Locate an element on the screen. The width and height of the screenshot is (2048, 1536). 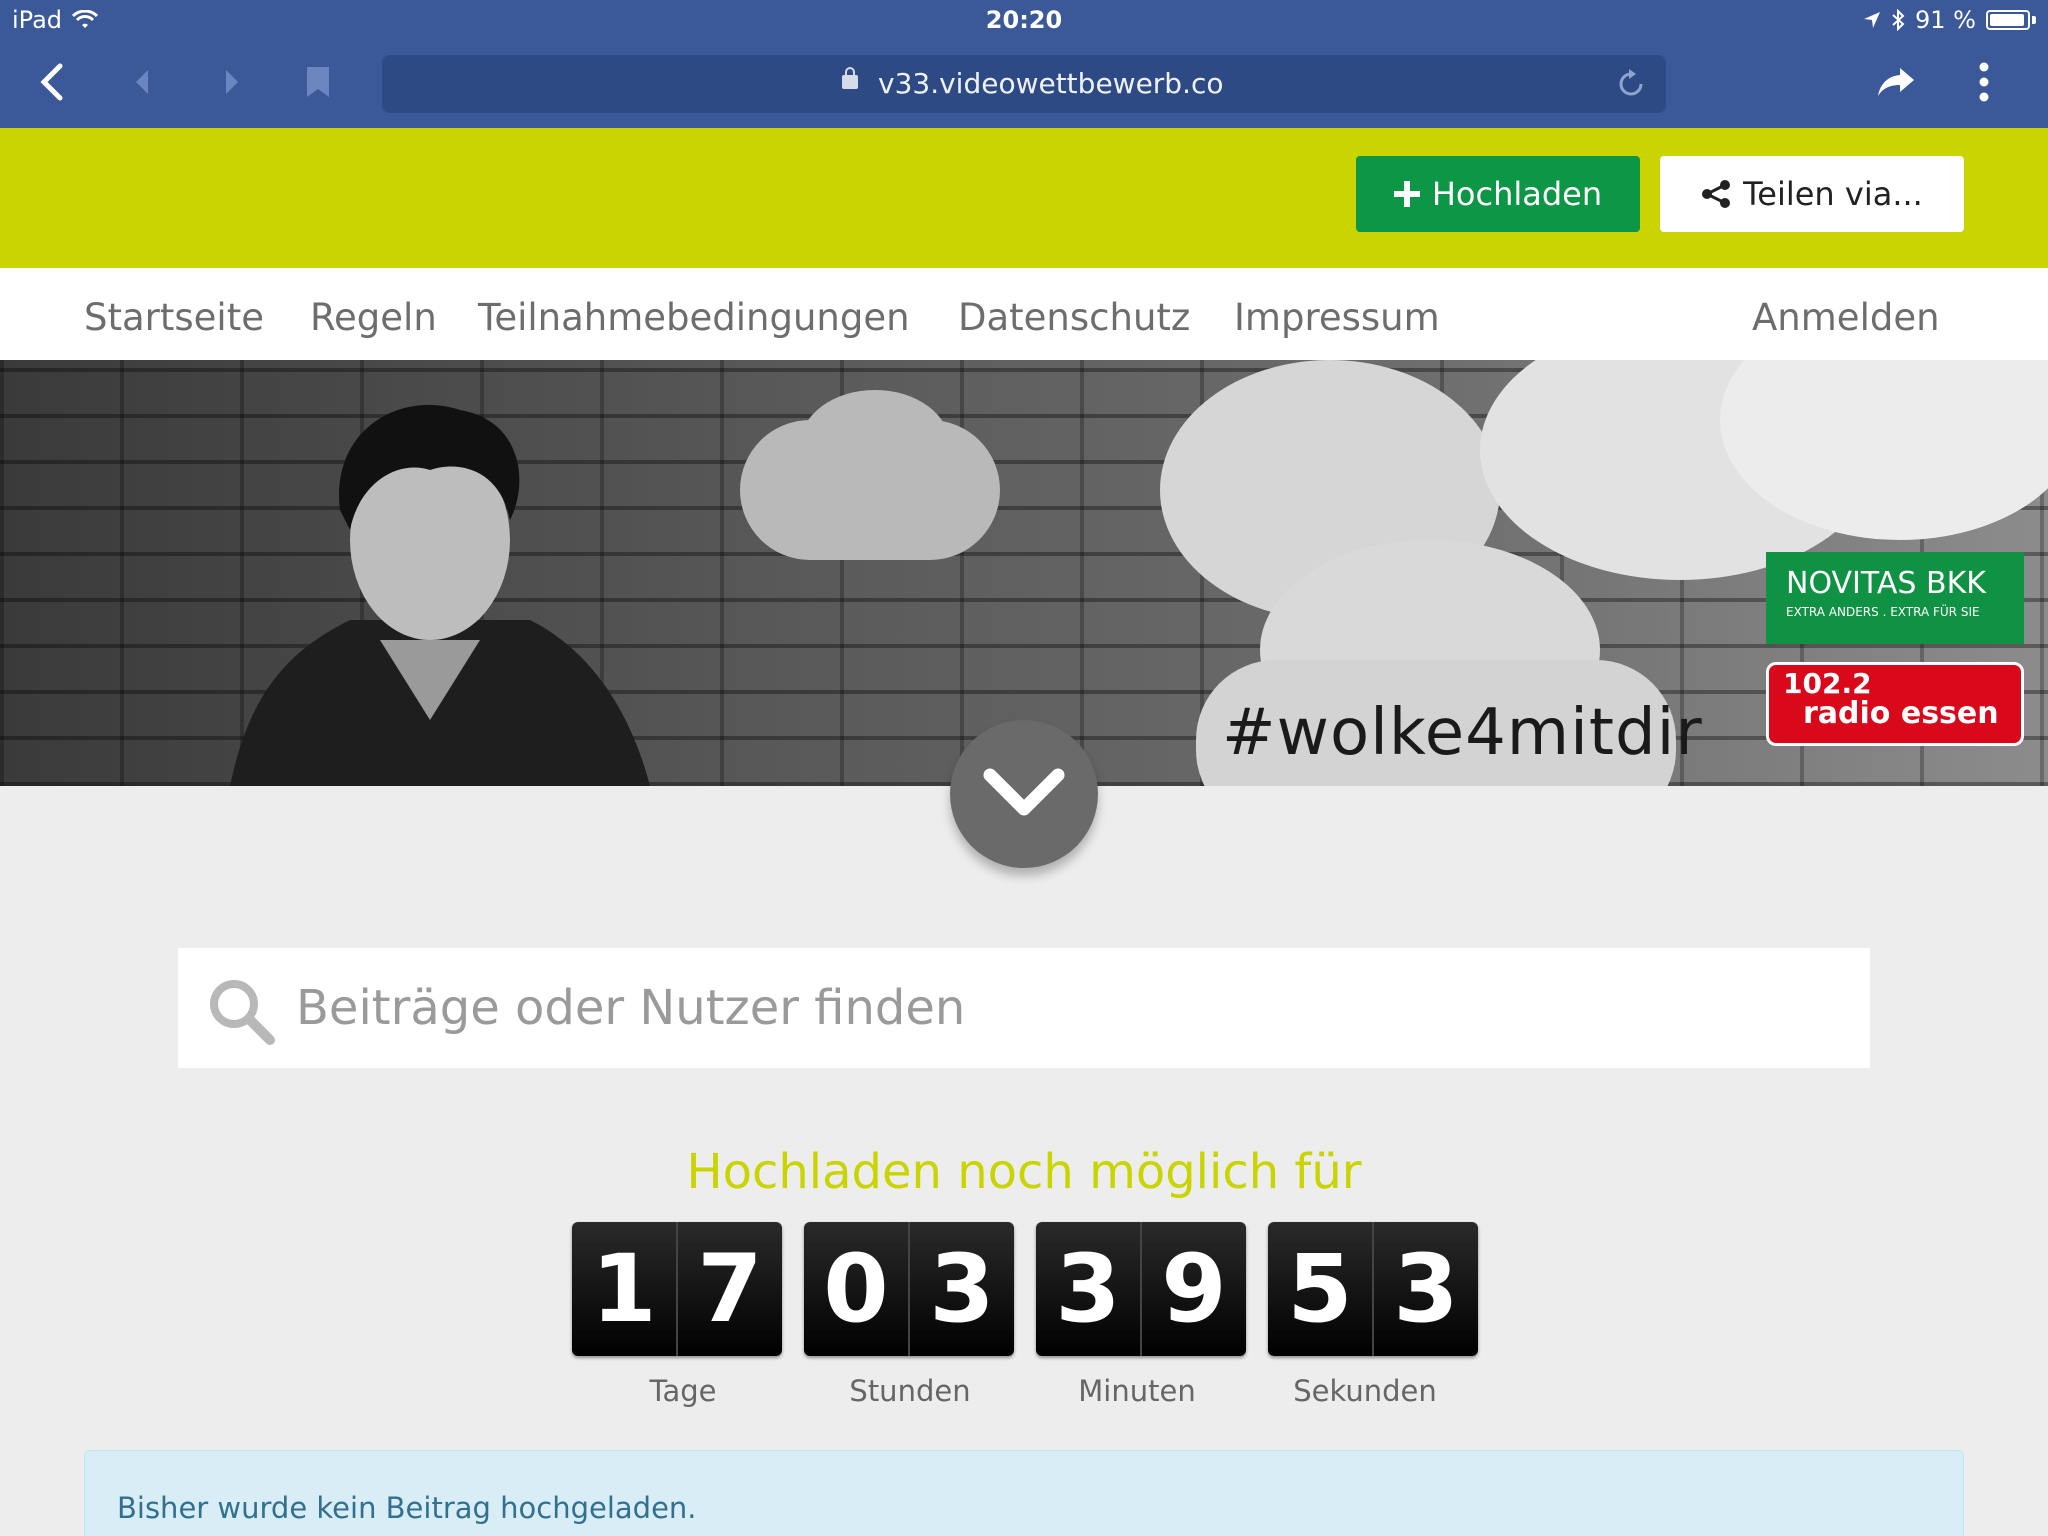
sponsor-tagline: EXTRA ANDERS . EXTRA FÜR SIE is located at coordinates (1883, 612).